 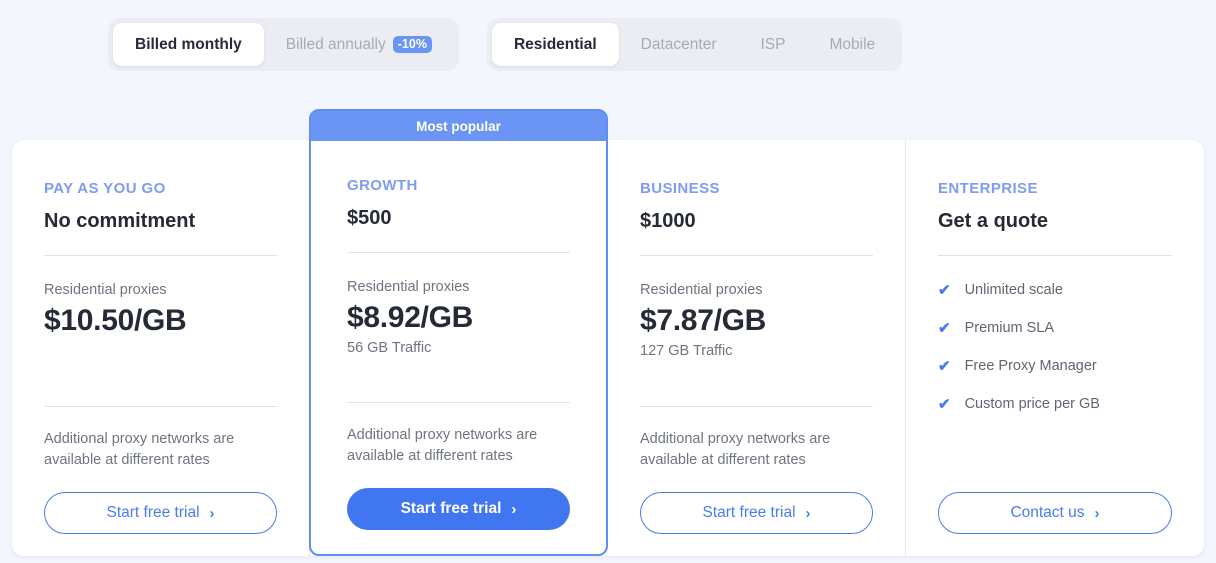 I want to click on plan-price: $1000, so click(x=668, y=221).